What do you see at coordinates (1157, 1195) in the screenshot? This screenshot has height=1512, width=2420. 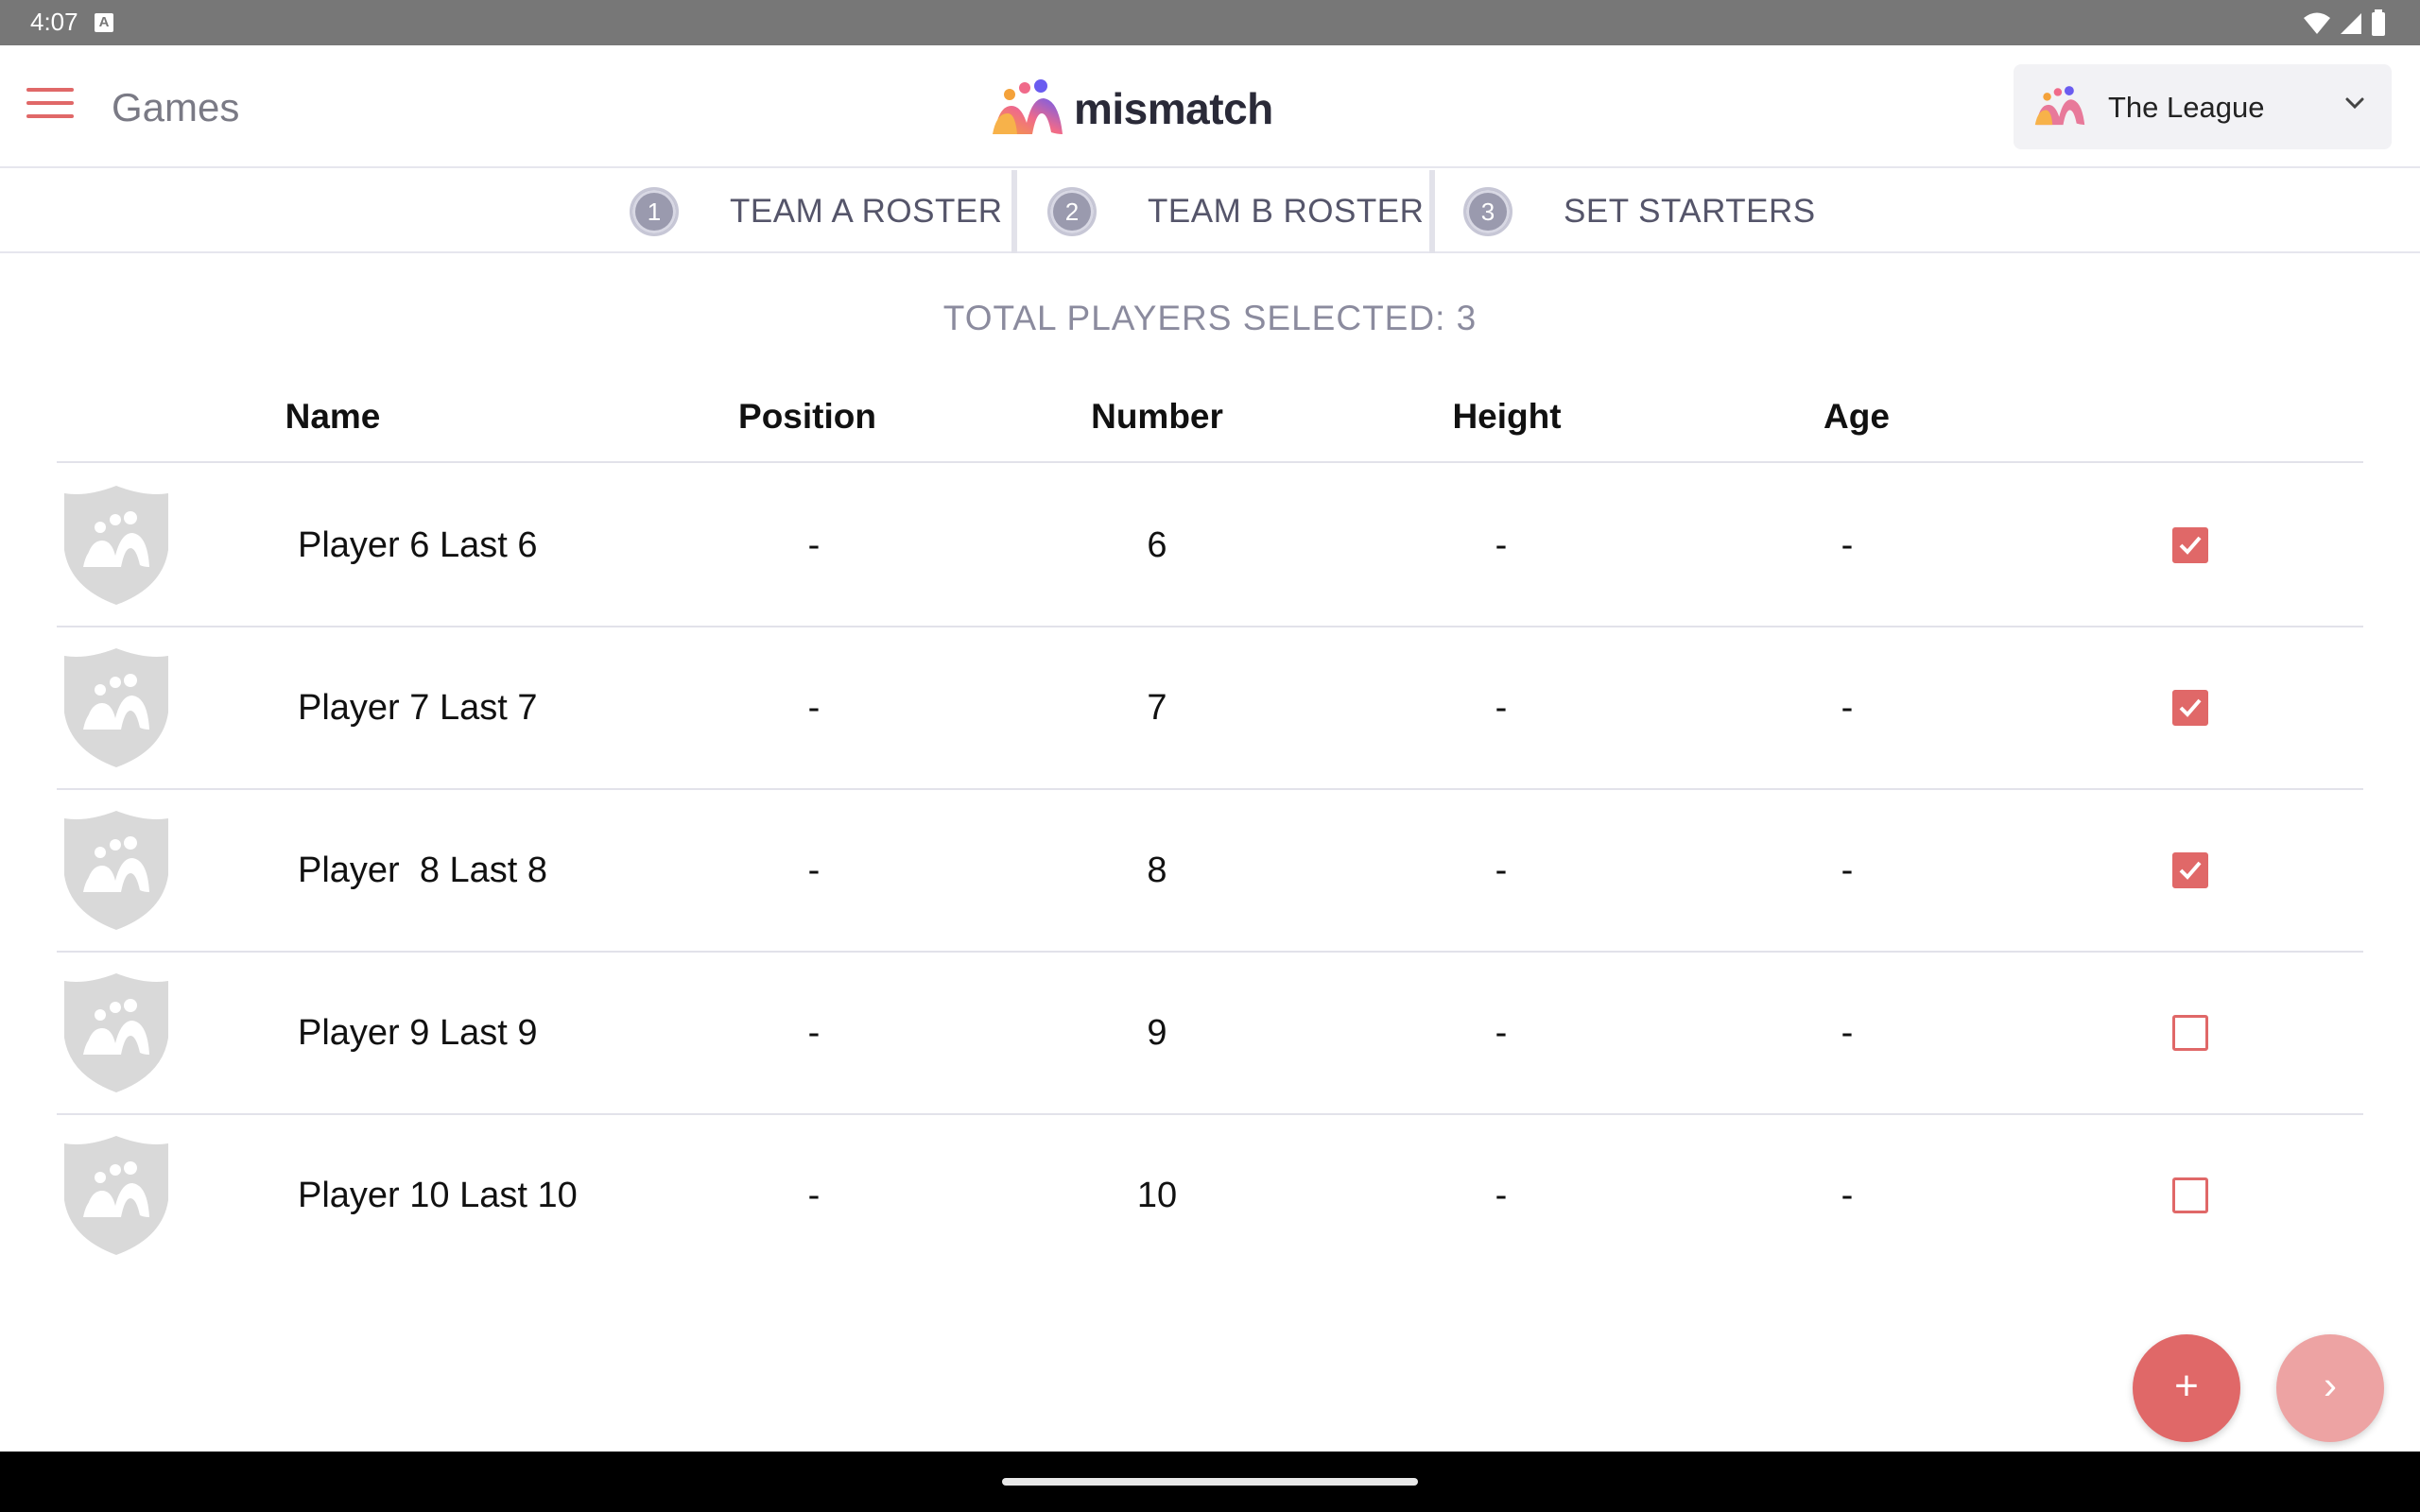 I see `player-number: 10` at bounding box center [1157, 1195].